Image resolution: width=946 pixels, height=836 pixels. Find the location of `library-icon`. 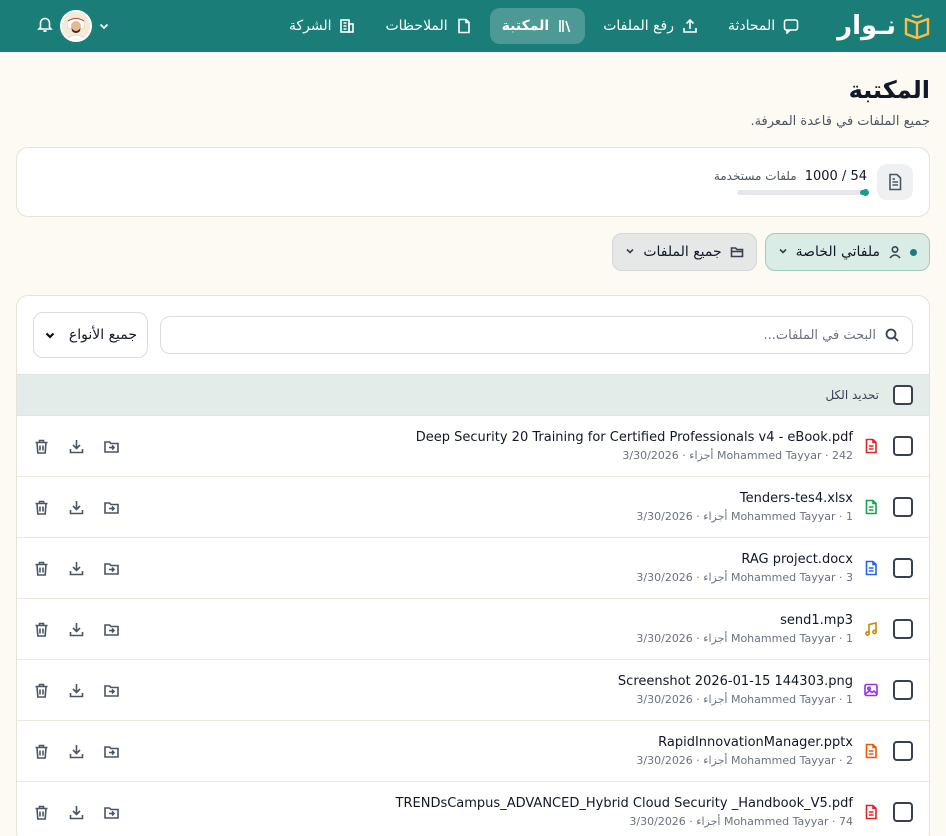

library-icon is located at coordinates (565, 26).